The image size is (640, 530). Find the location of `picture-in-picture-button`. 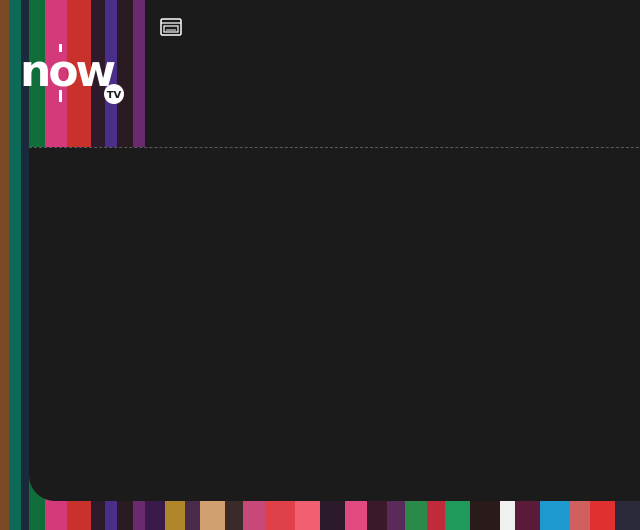

picture-in-picture-button is located at coordinates (171, 27).